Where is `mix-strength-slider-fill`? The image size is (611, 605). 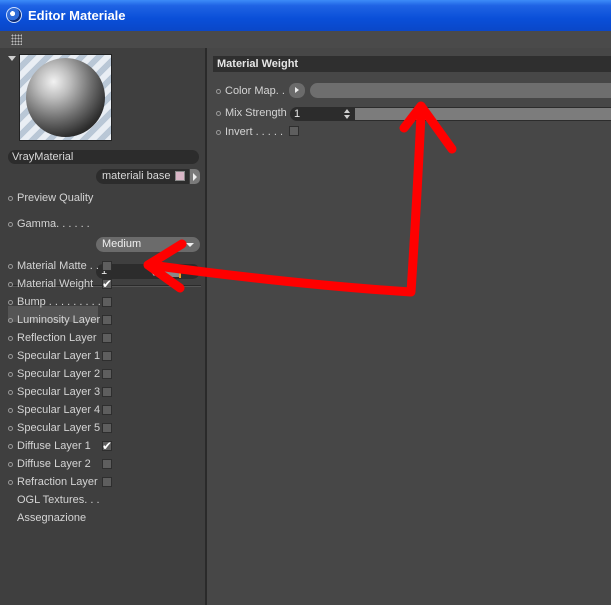
mix-strength-slider-fill is located at coordinates (483, 114).